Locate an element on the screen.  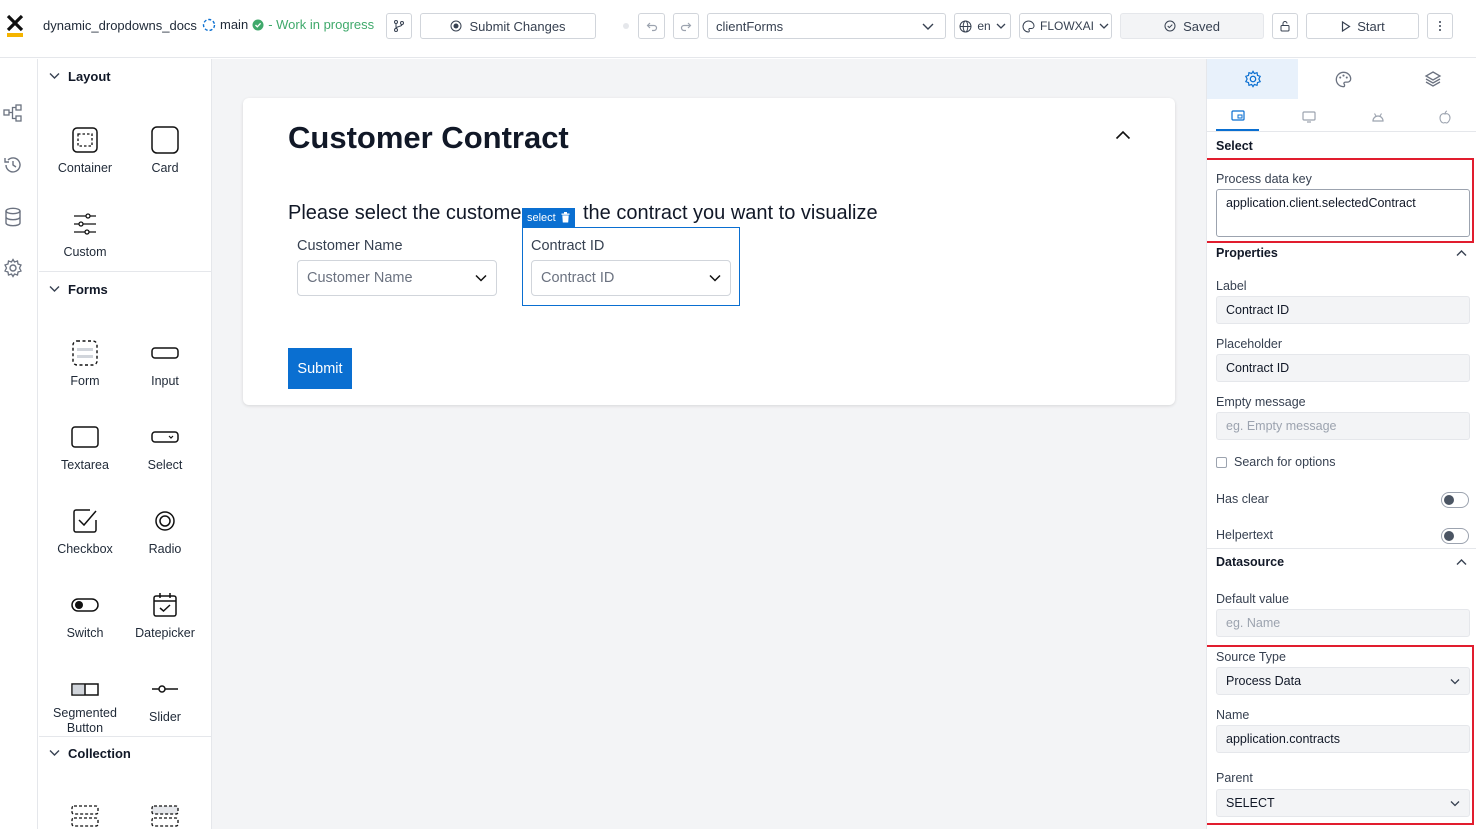
default-value-input: eg. Name is located at coordinates (1343, 623).